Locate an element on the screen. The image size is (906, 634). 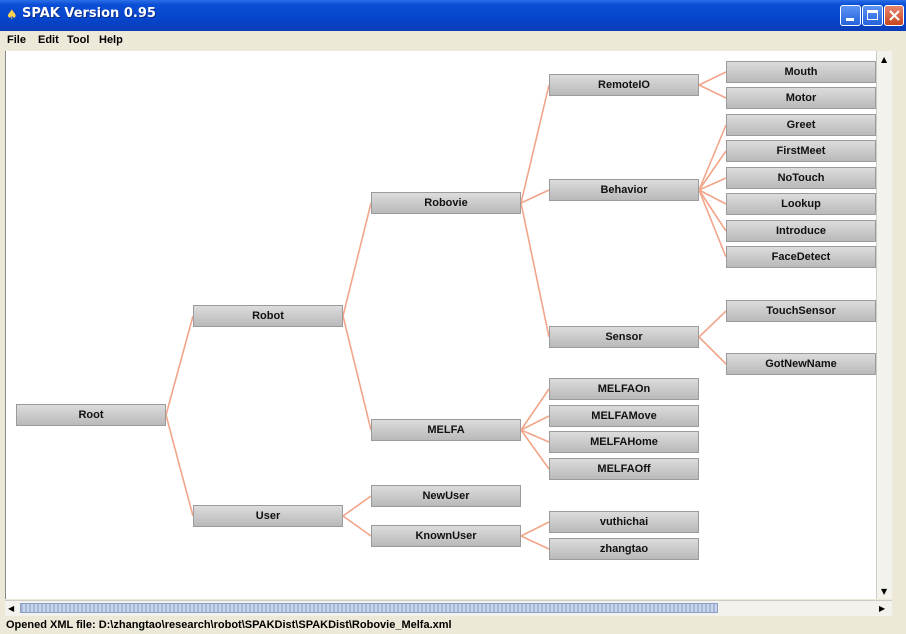
edge-root-user is located at coordinates (179, 465).